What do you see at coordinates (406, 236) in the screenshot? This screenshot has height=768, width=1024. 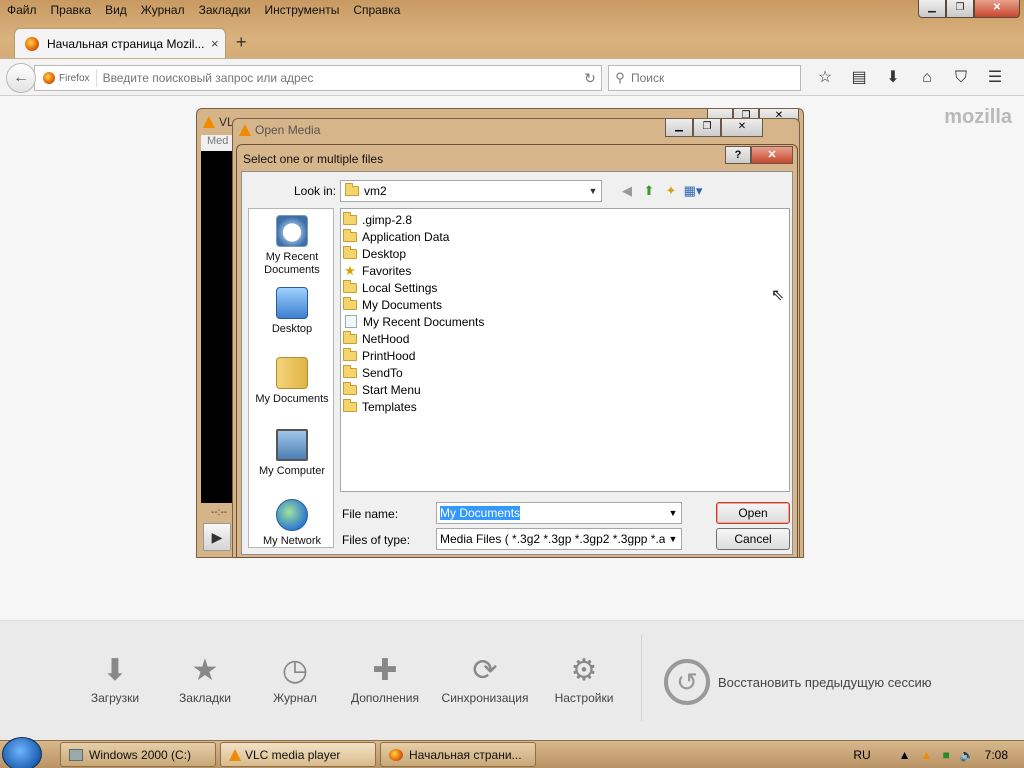 I see `file-name: Application Data` at bounding box center [406, 236].